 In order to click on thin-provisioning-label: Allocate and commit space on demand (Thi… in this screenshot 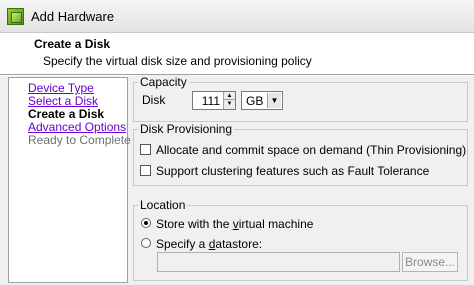, I will do `click(311, 150)`.